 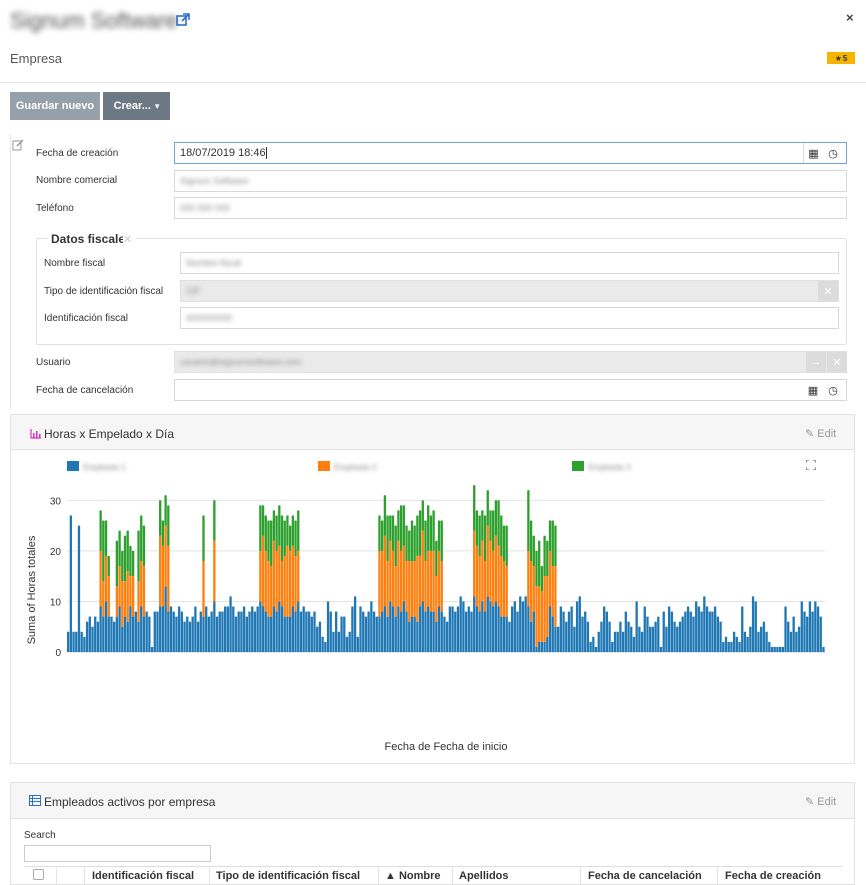 What do you see at coordinates (73, 466) in the screenshot?
I see `legend-swatch` at bounding box center [73, 466].